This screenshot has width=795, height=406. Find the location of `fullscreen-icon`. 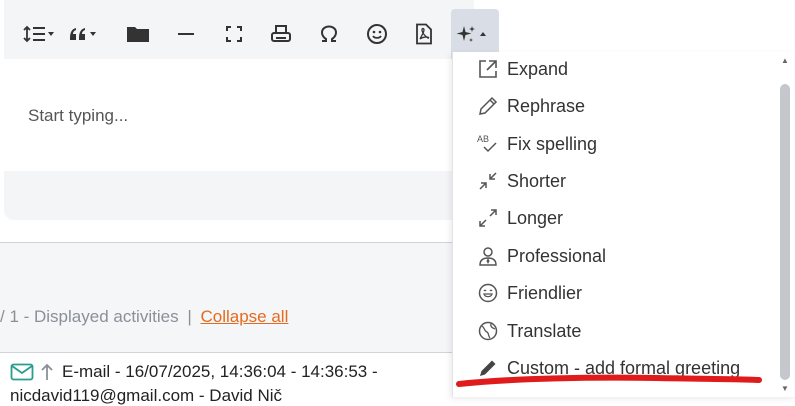

fullscreen-icon is located at coordinates (234, 34).